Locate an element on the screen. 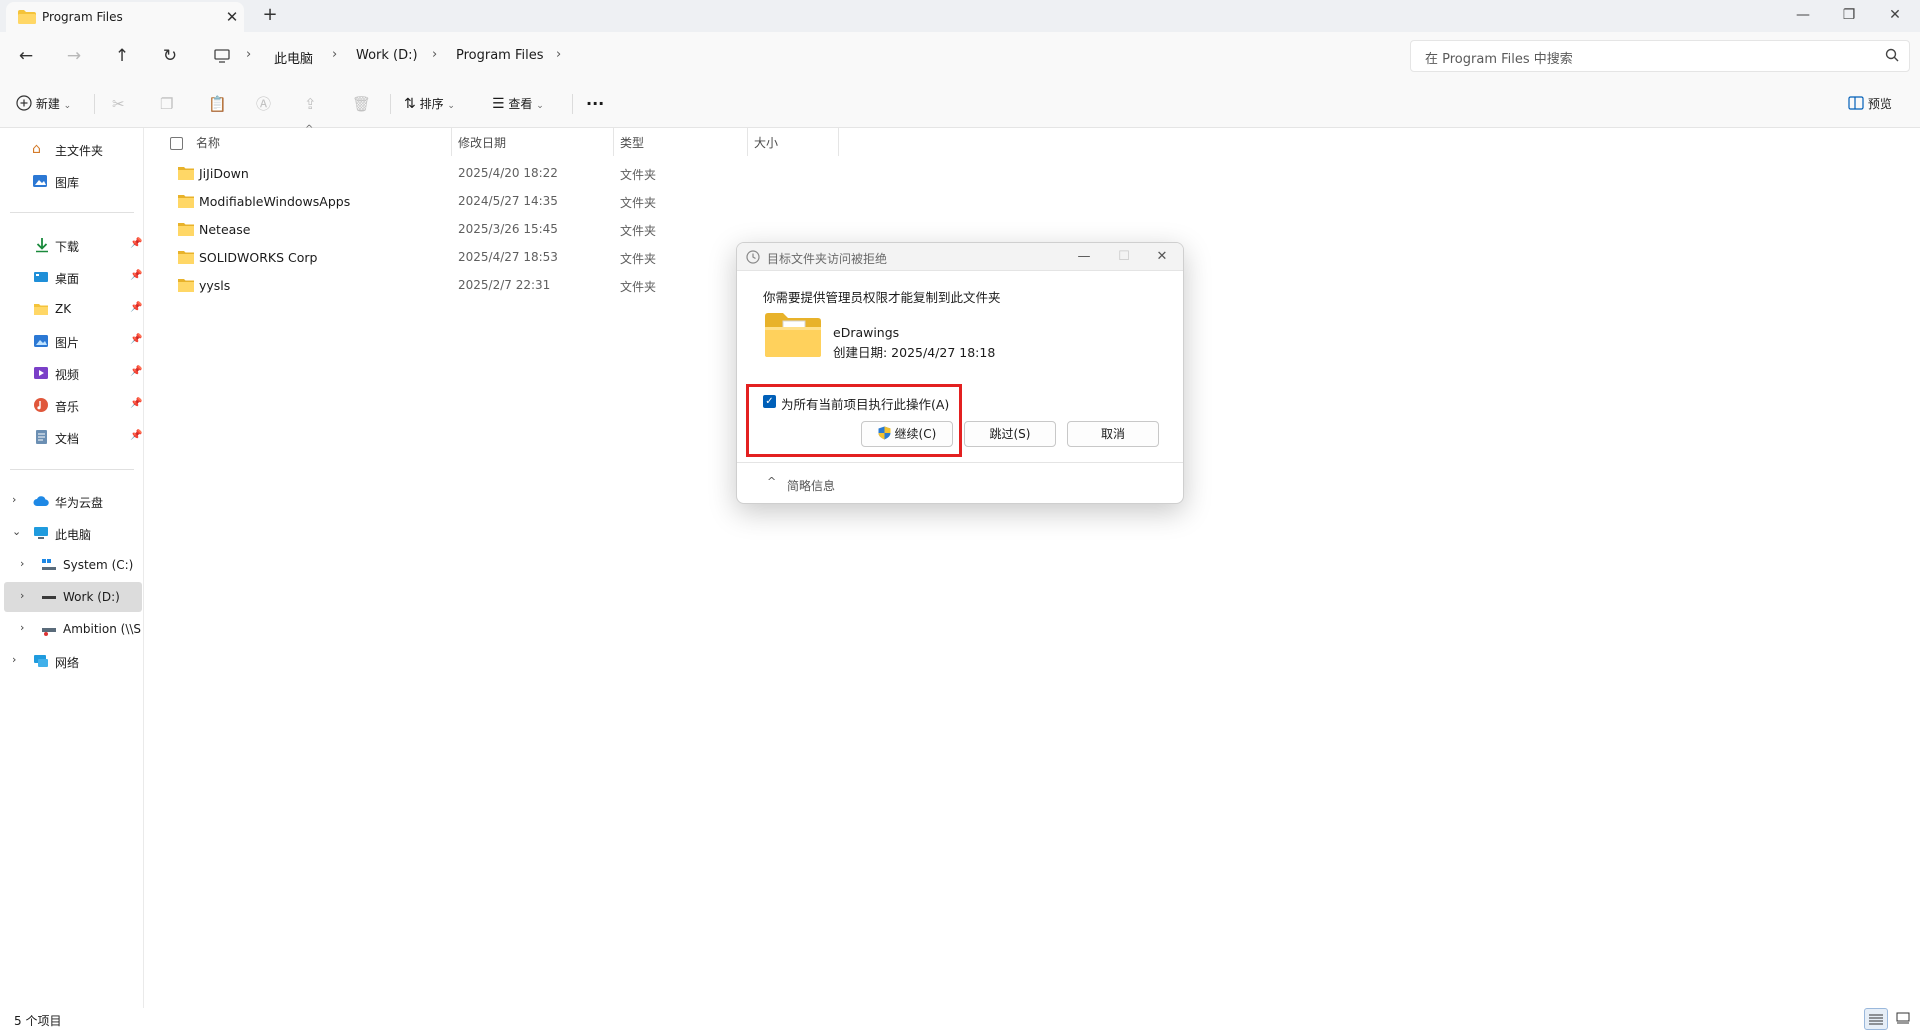 Image resolution: width=1920 pixels, height=1032 pixels. tiles-view-button is located at coordinates (1904, 1019).